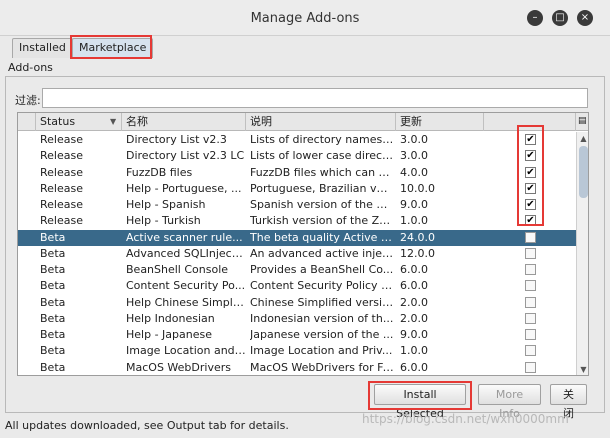 This screenshot has width=610, height=438. I want to click on cell-version: 12.0.0, so click(417, 253).